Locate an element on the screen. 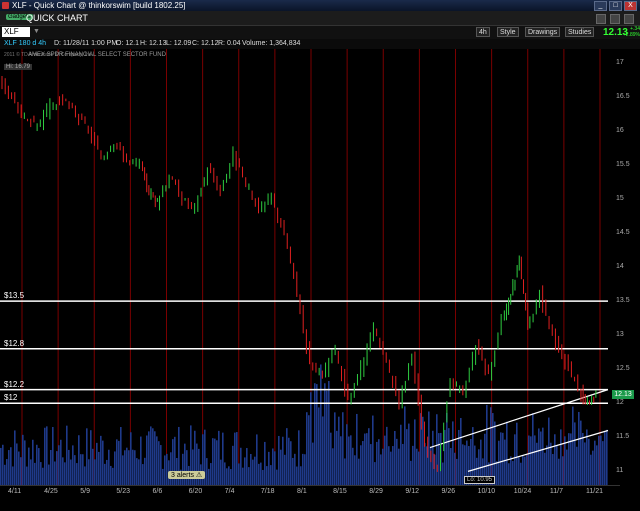  maximize-button: □ is located at coordinates (615, 6).